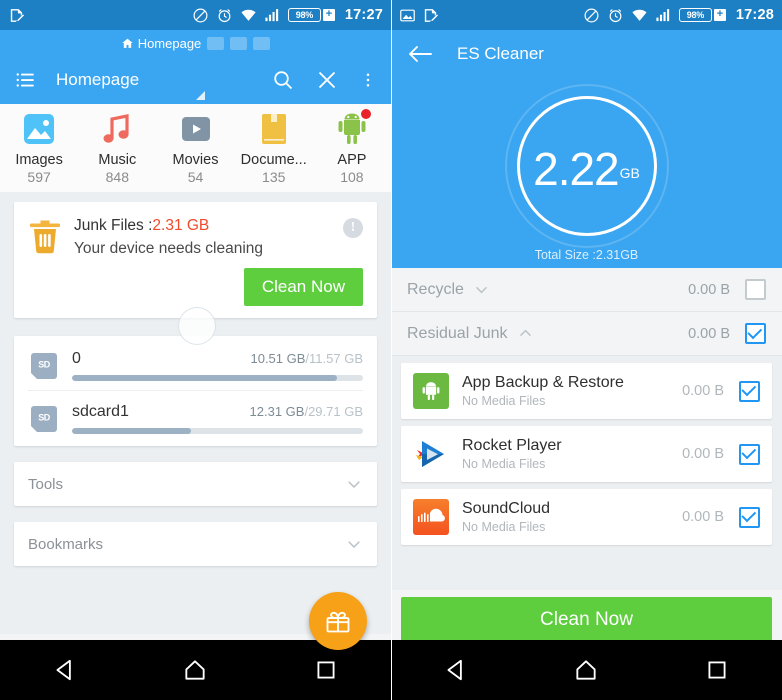  What do you see at coordinates (576, 169) in the screenshot?
I see `gauge-value: 2.22` at bounding box center [576, 169].